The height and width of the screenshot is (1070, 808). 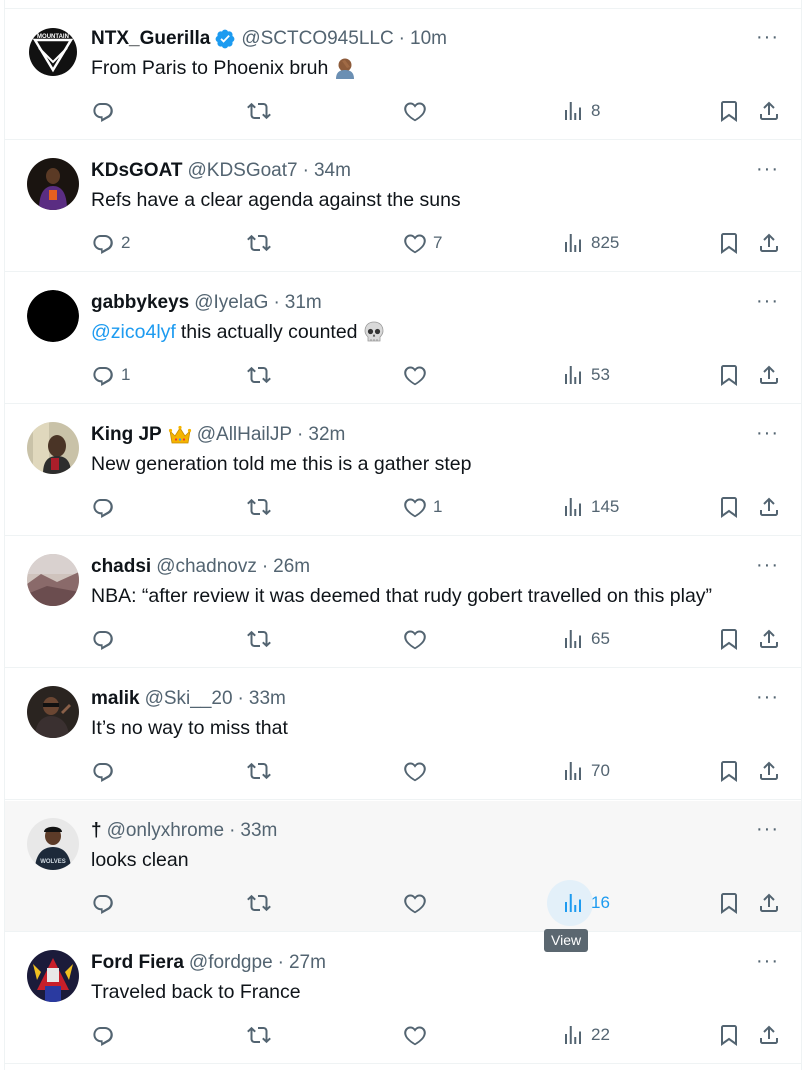 I want to click on like-button: 1, so click(x=422, y=507).